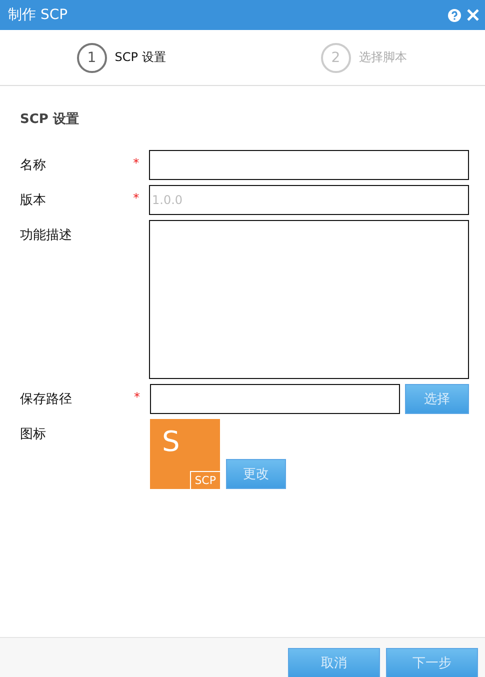 The image size is (485, 677). What do you see at coordinates (91, 57) in the screenshot?
I see `step-number: 1` at bounding box center [91, 57].